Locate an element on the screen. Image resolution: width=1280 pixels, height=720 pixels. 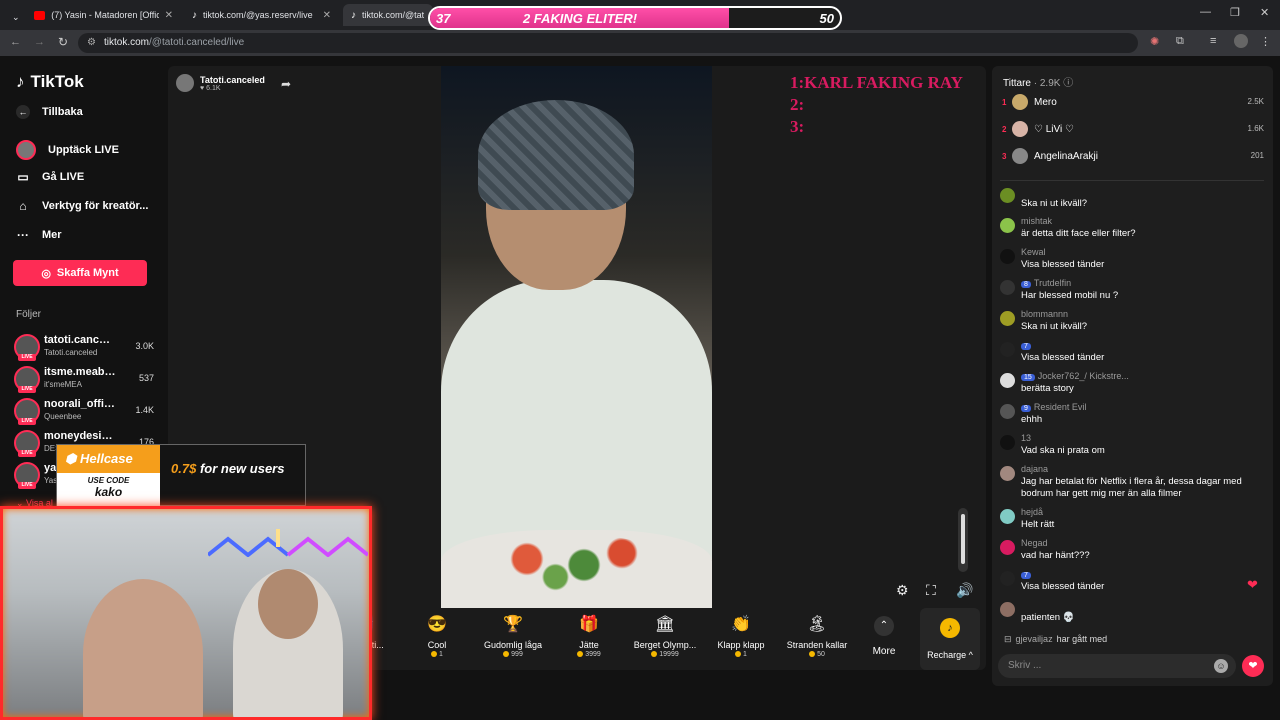
neon-light-decoration is located at coordinates (288, 543).